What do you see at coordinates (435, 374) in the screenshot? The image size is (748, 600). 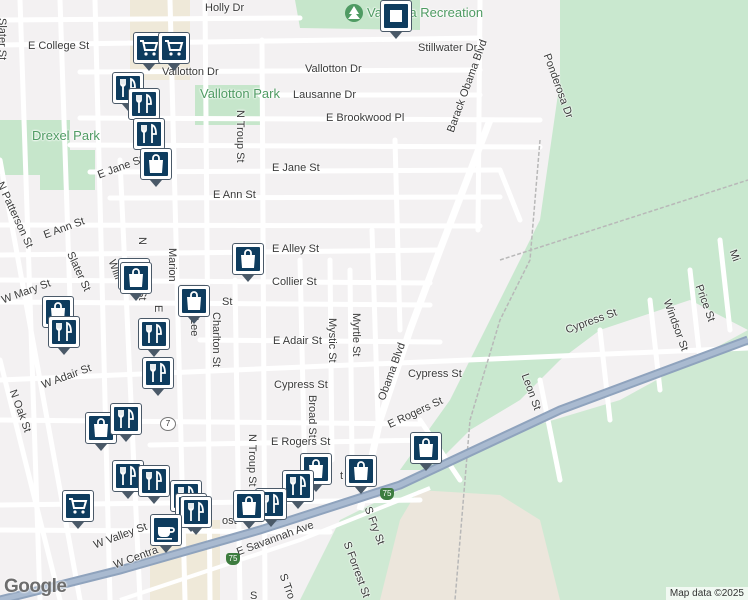 I see `street-label-cypress-st-2: Cypress St` at bounding box center [435, 374].